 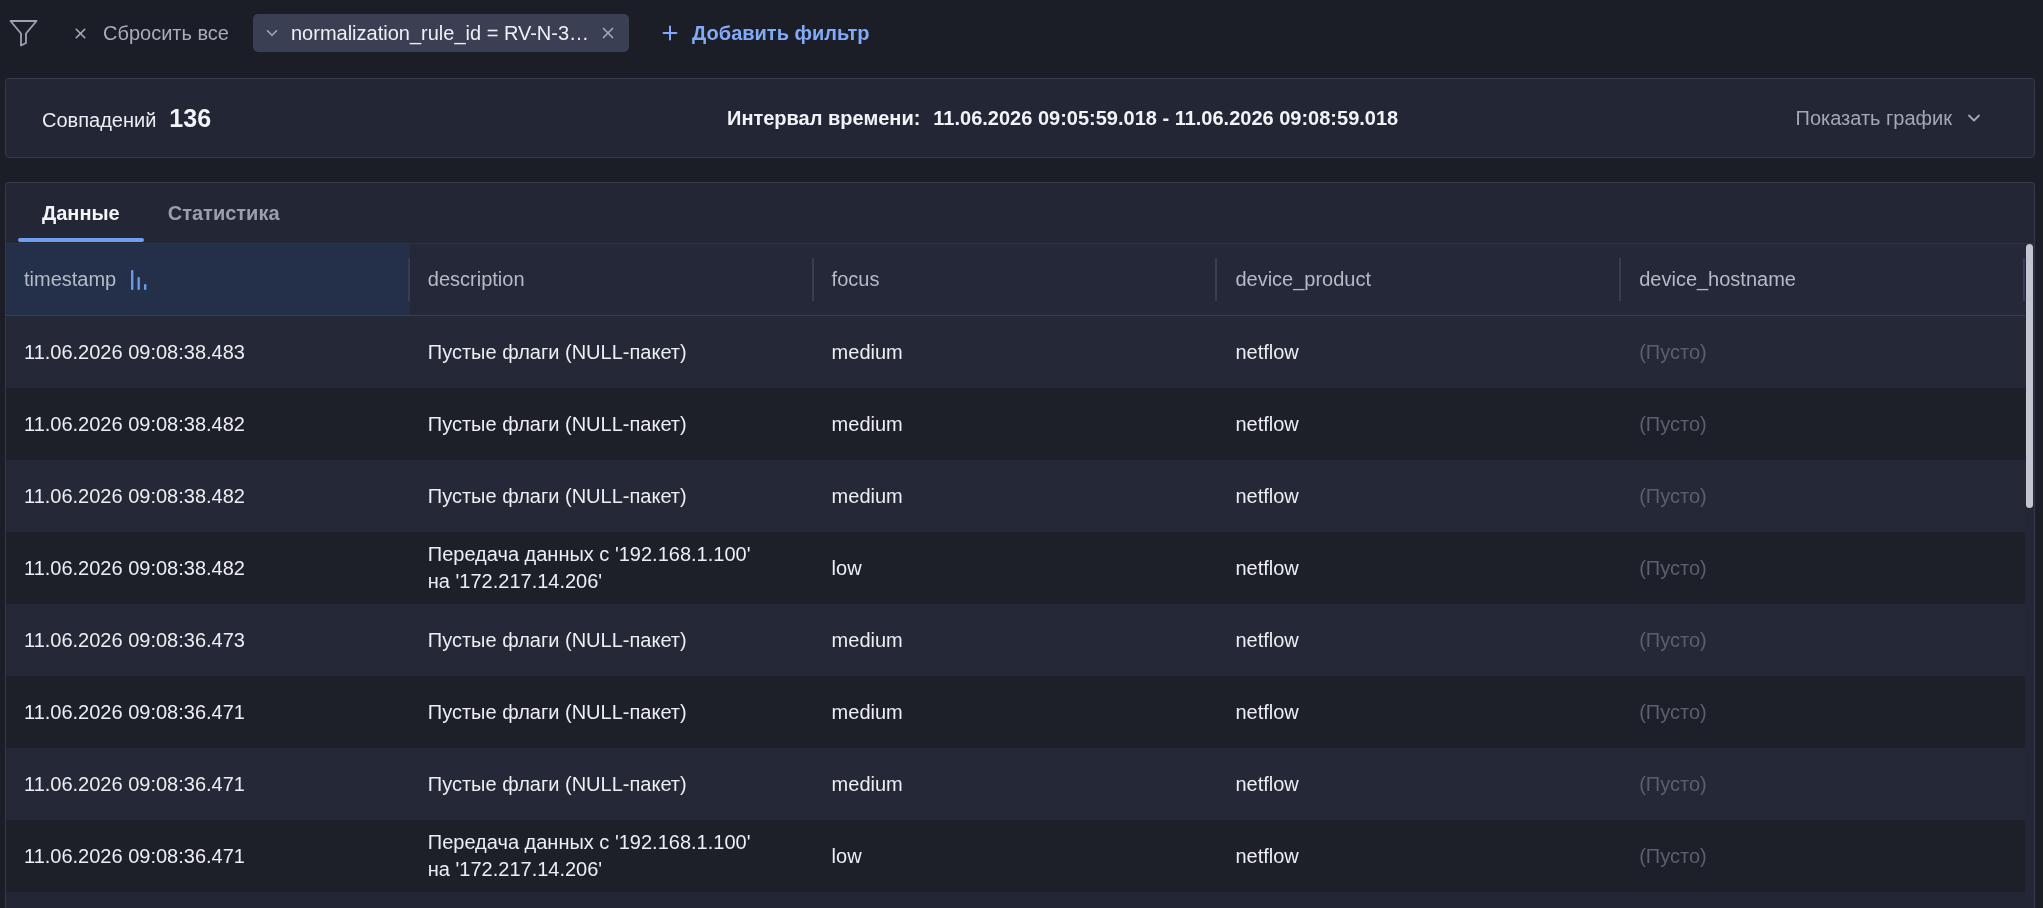 I want to click on column-header-label: device_hostname, so click(x=1717, y=279).